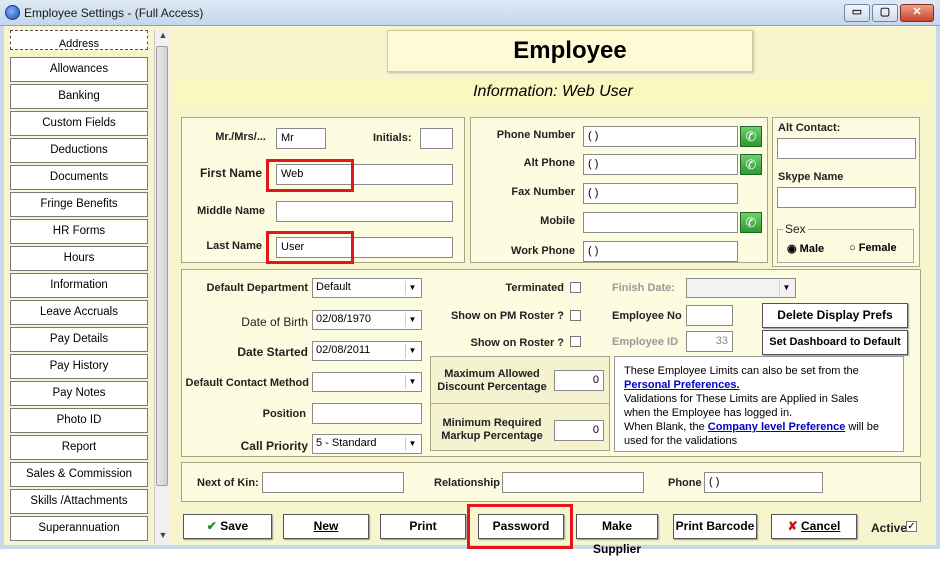 This screenshot has height=561, width=940. I want to click on save-button: ✔ Save, so click(227, 526).